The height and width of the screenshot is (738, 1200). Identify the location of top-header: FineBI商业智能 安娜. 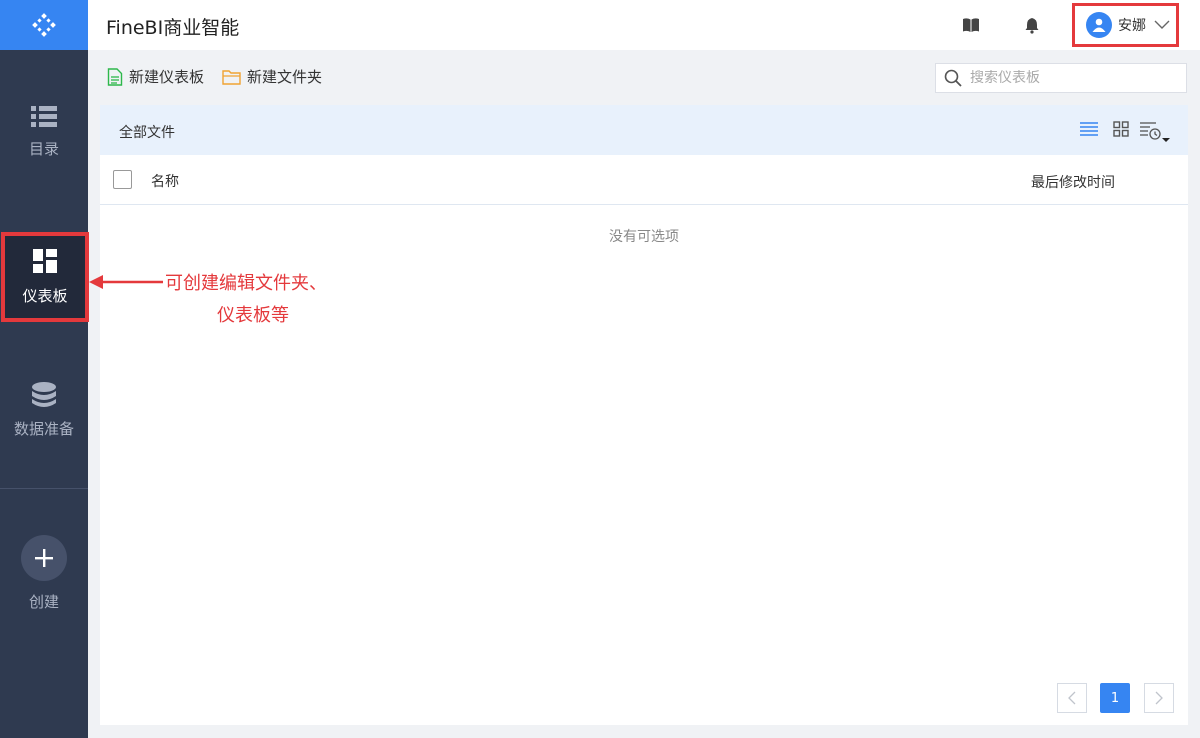
(644, 25).